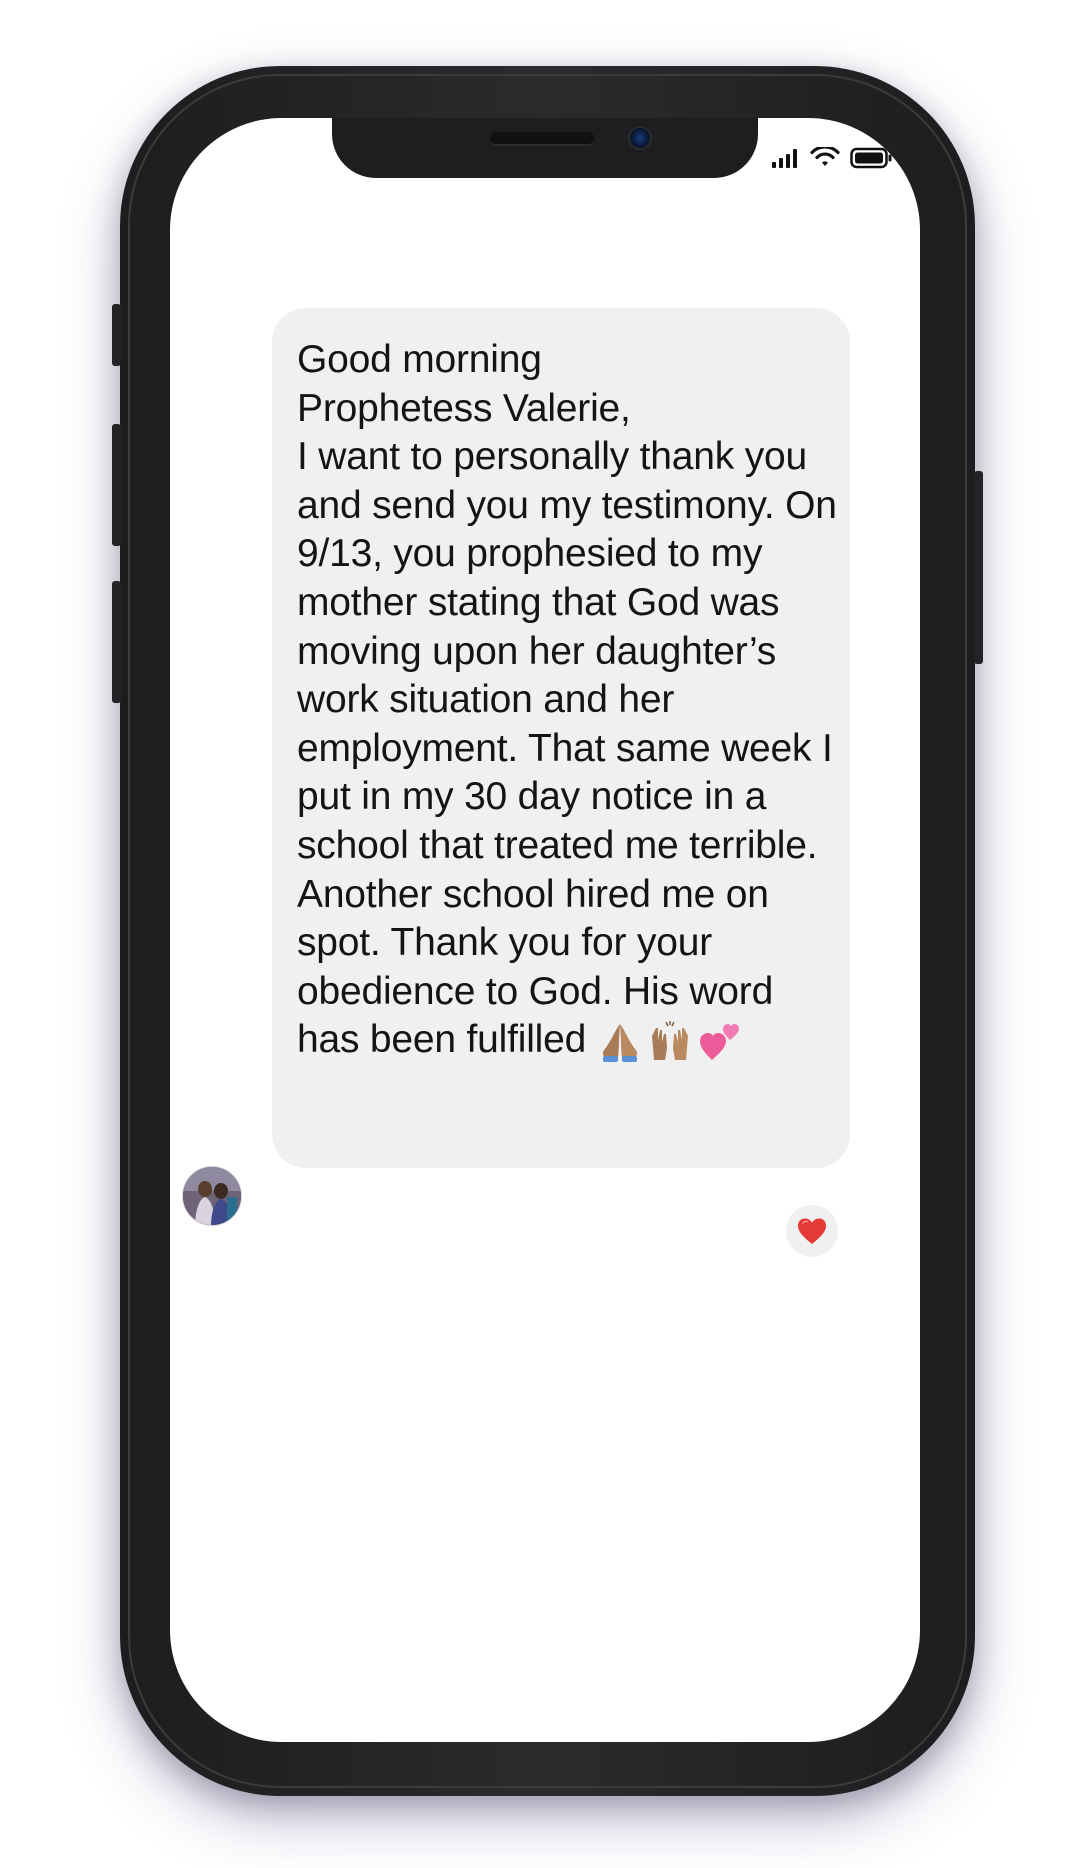  I want to click on heart-icon, so click(812, 1231).